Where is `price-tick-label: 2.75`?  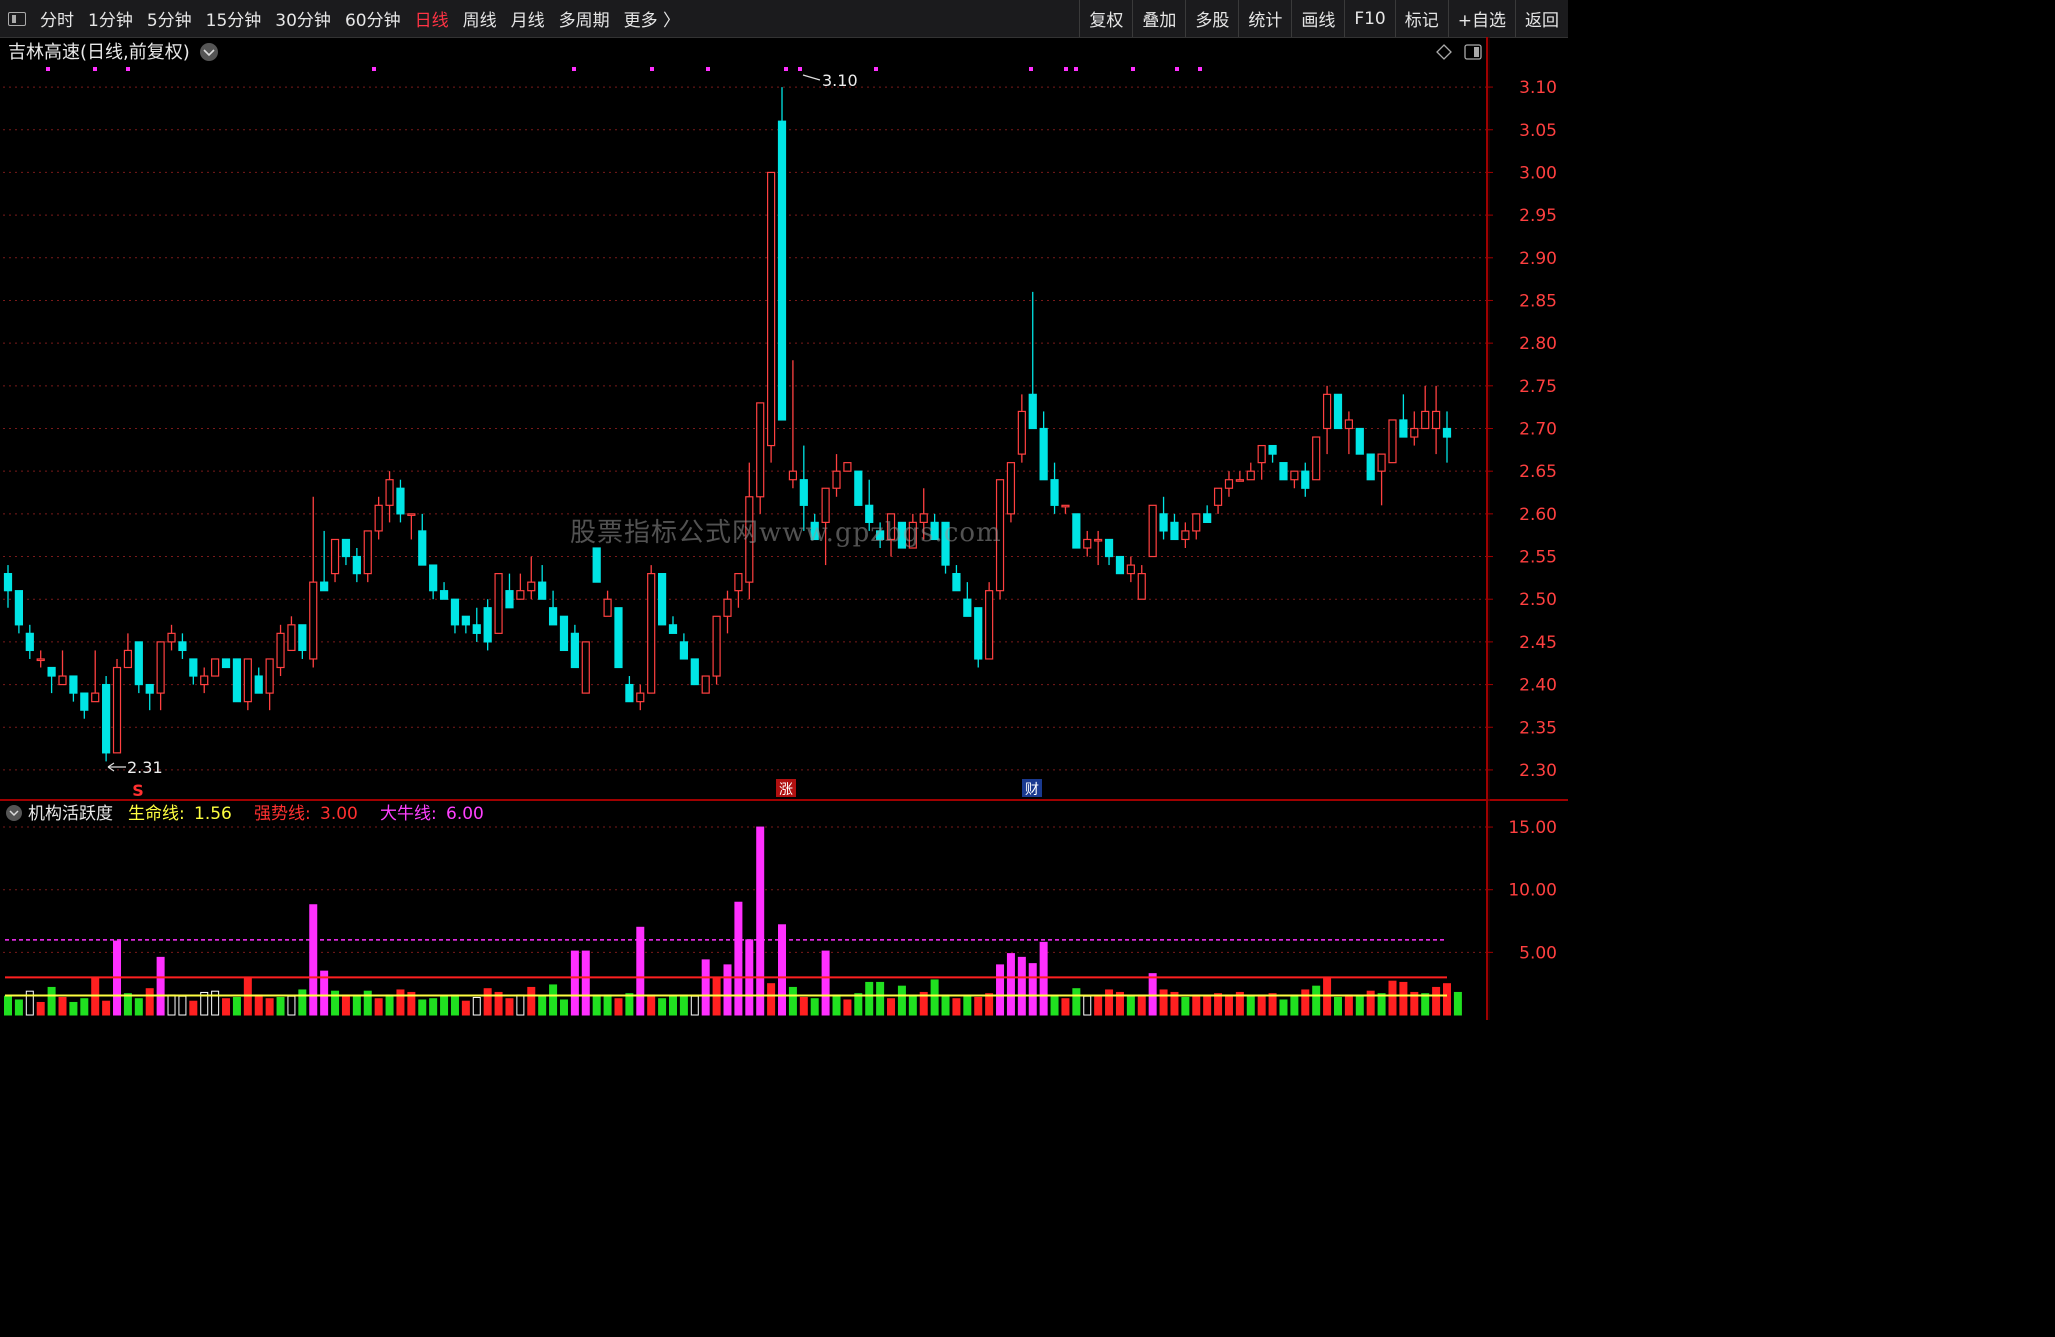
price-tick-label: 2.75 is located at coordinates (1538, 387).